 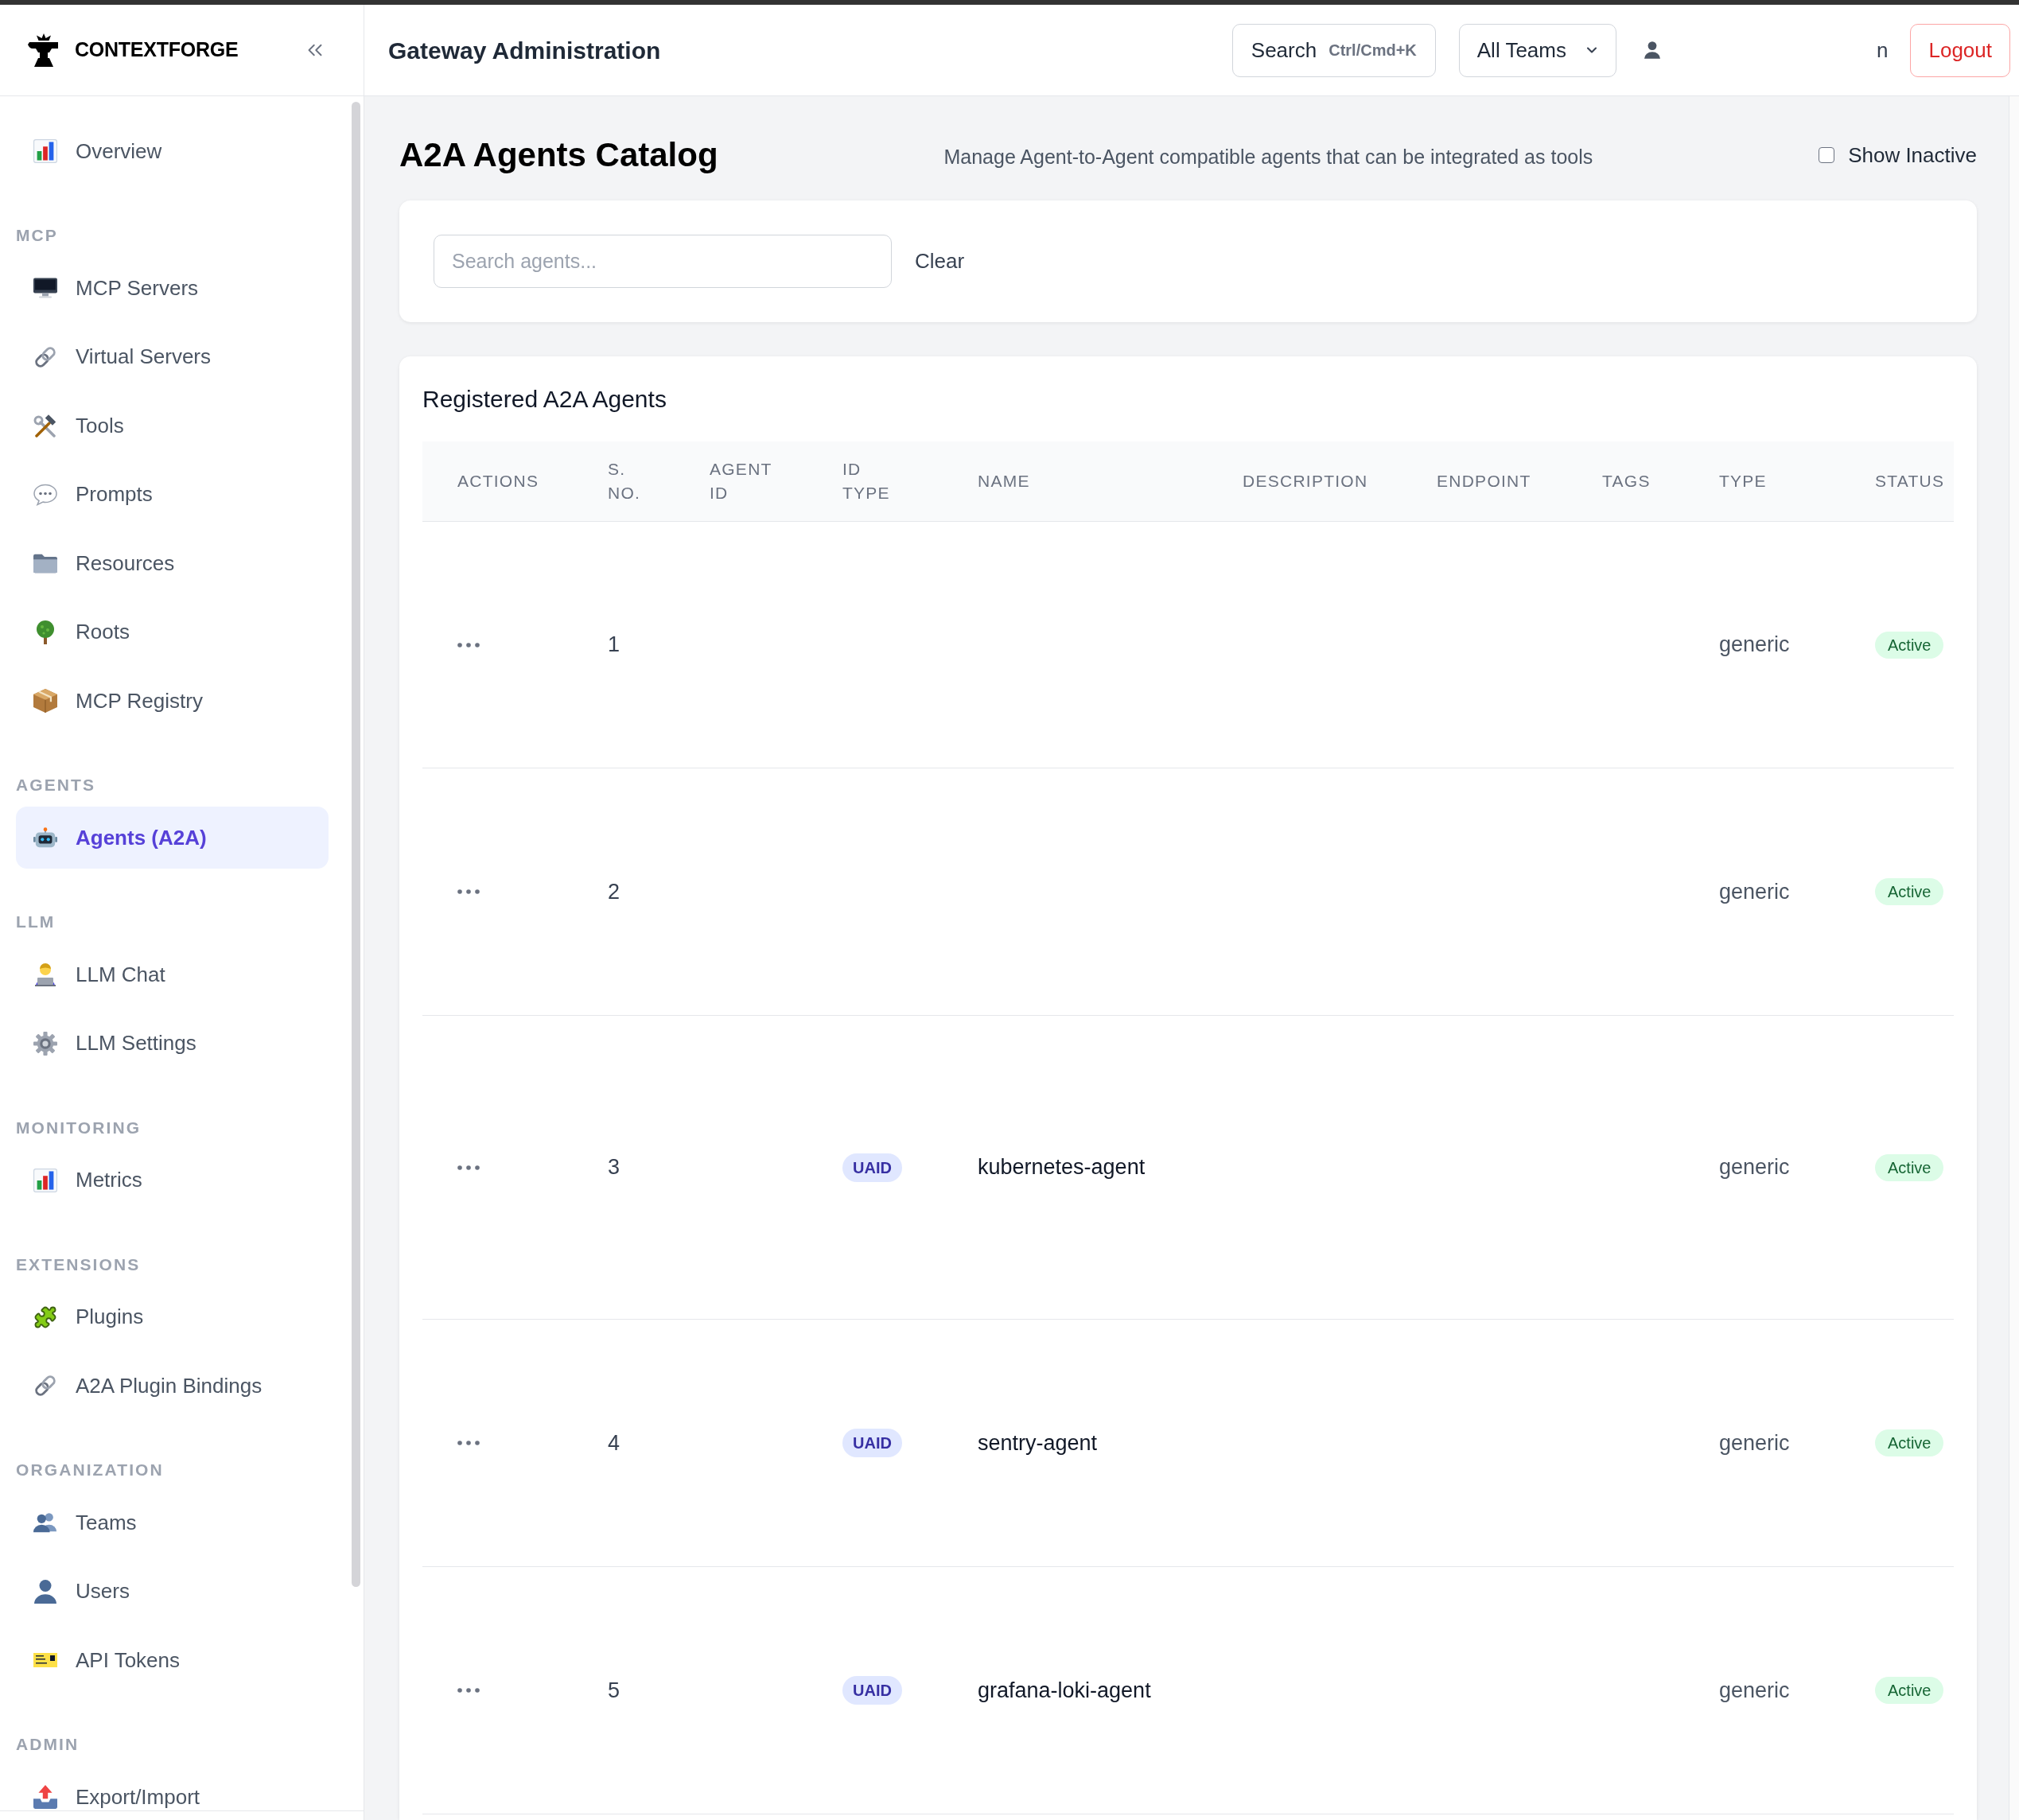 What do you see at coordinates (45, 974) in the screenshot?
I see `person-with-laptop-icon` at bounding box center [45, 974].